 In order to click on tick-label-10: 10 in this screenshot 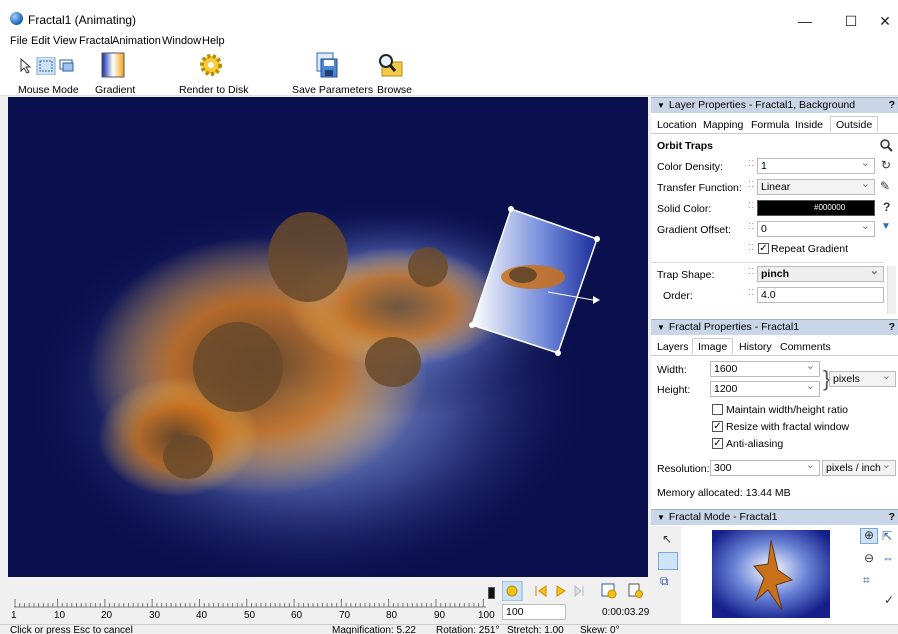, I will do `click(60, 615)`.